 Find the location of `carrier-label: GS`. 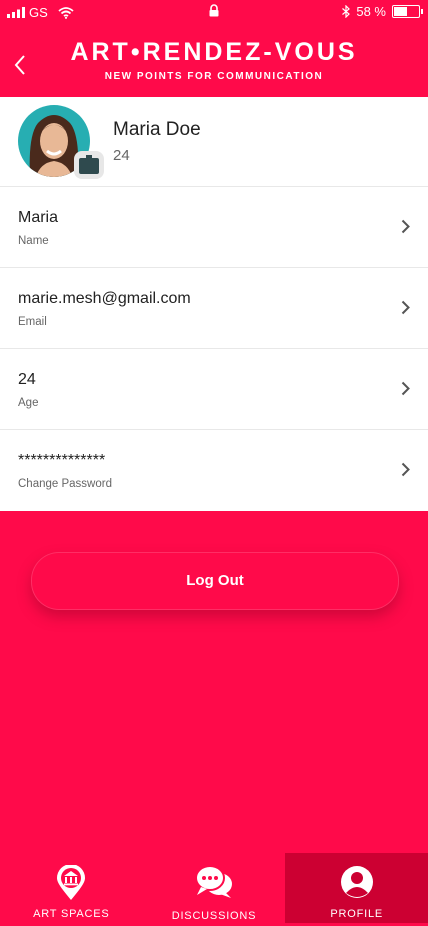

carrier-label: GS is located at coordinates (38, 12).